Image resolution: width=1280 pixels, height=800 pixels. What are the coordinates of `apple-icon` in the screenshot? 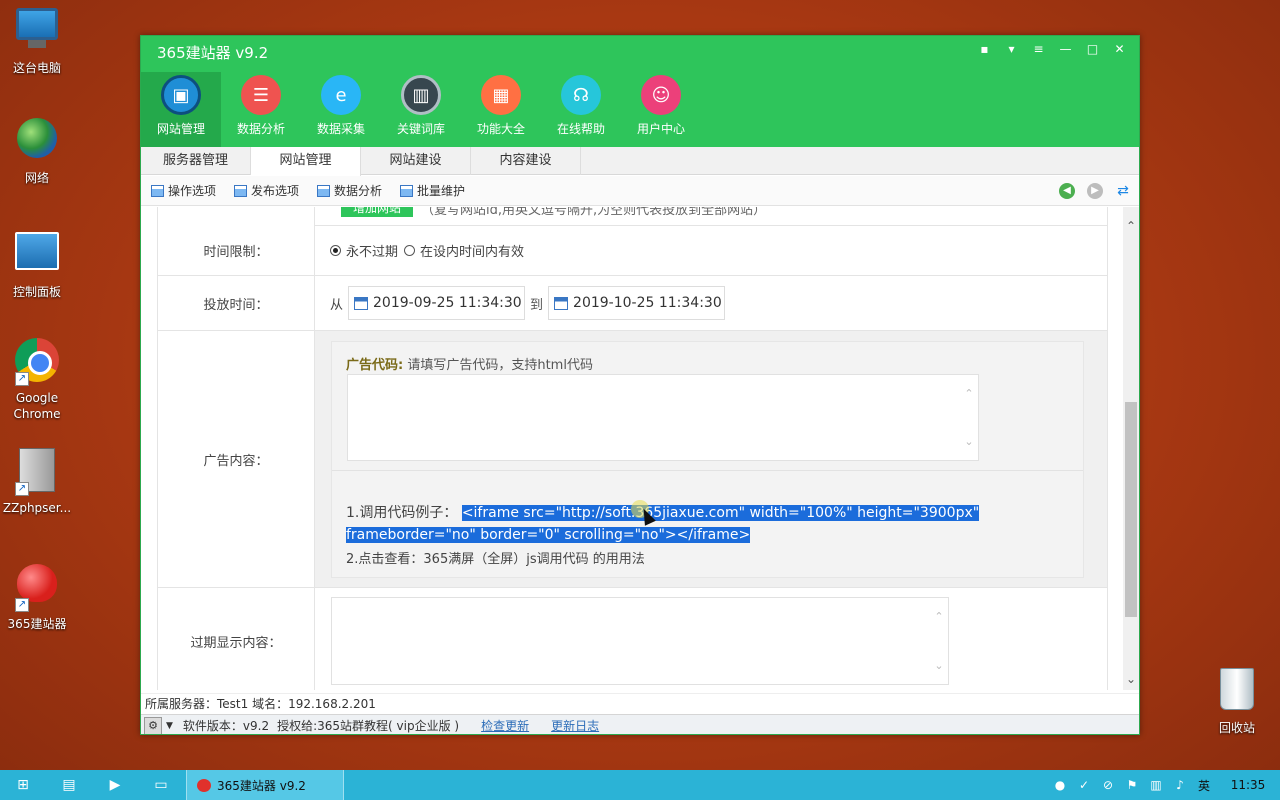 It's located at (204, 785).